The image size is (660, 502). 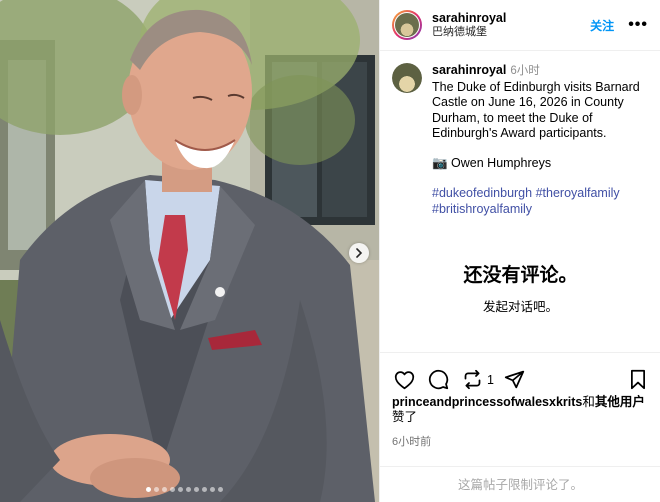 What do you see at coordinates (492, 162) in the screenshot?
I see `photo-credit: 📷 Owen Humphreys` at bounding box center [492, 162].